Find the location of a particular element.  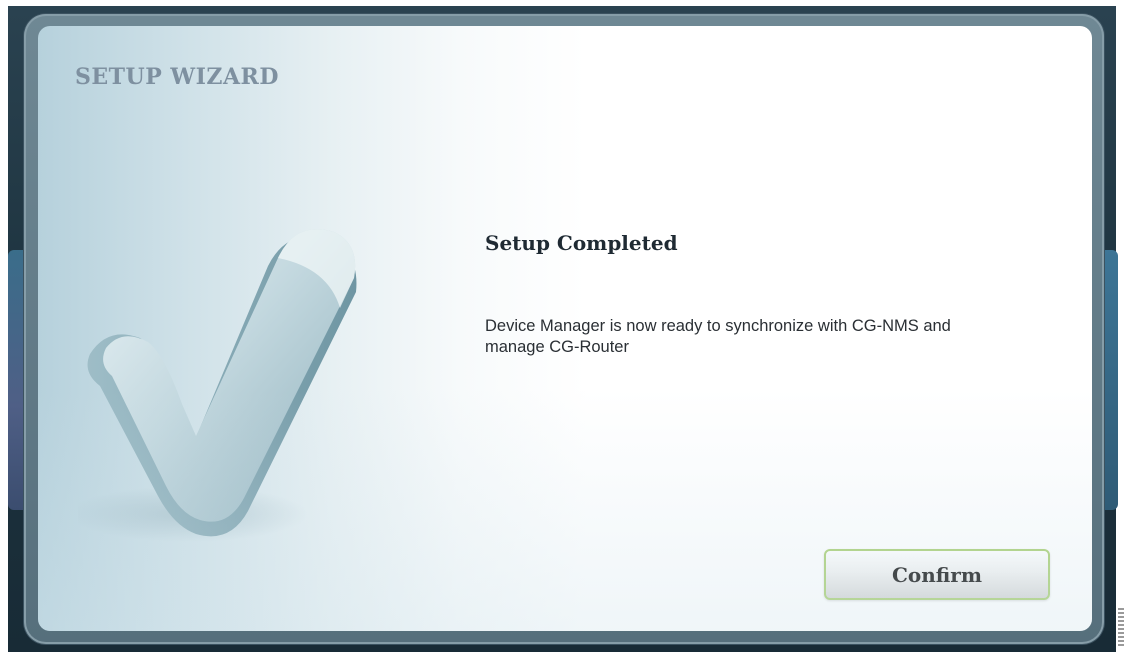

completion-heading: Setup Completed is located at coordinates (581, 243).